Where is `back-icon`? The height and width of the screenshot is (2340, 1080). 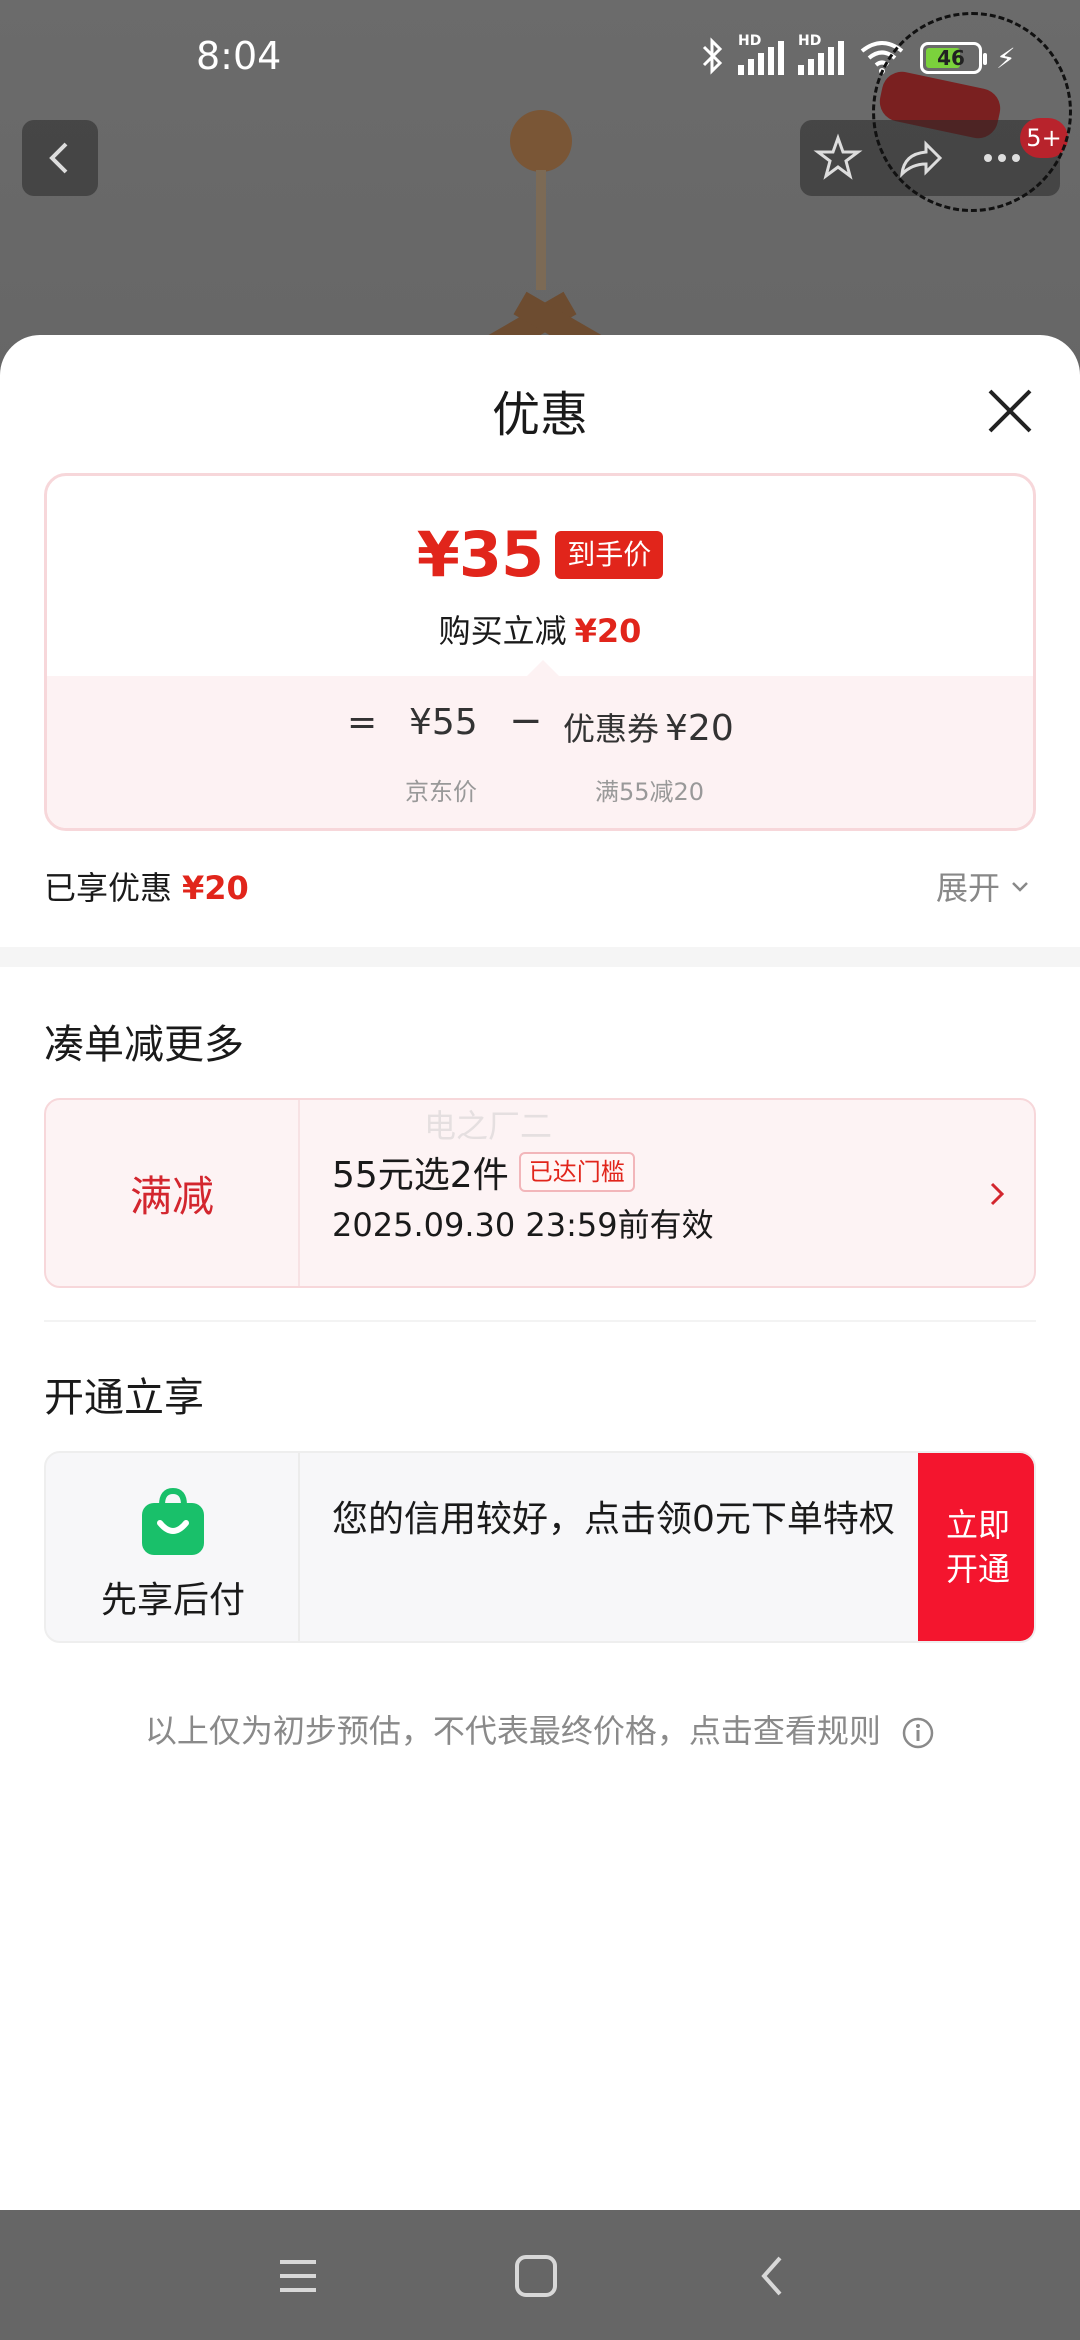
back-icon is located at coordinates (58, 158).